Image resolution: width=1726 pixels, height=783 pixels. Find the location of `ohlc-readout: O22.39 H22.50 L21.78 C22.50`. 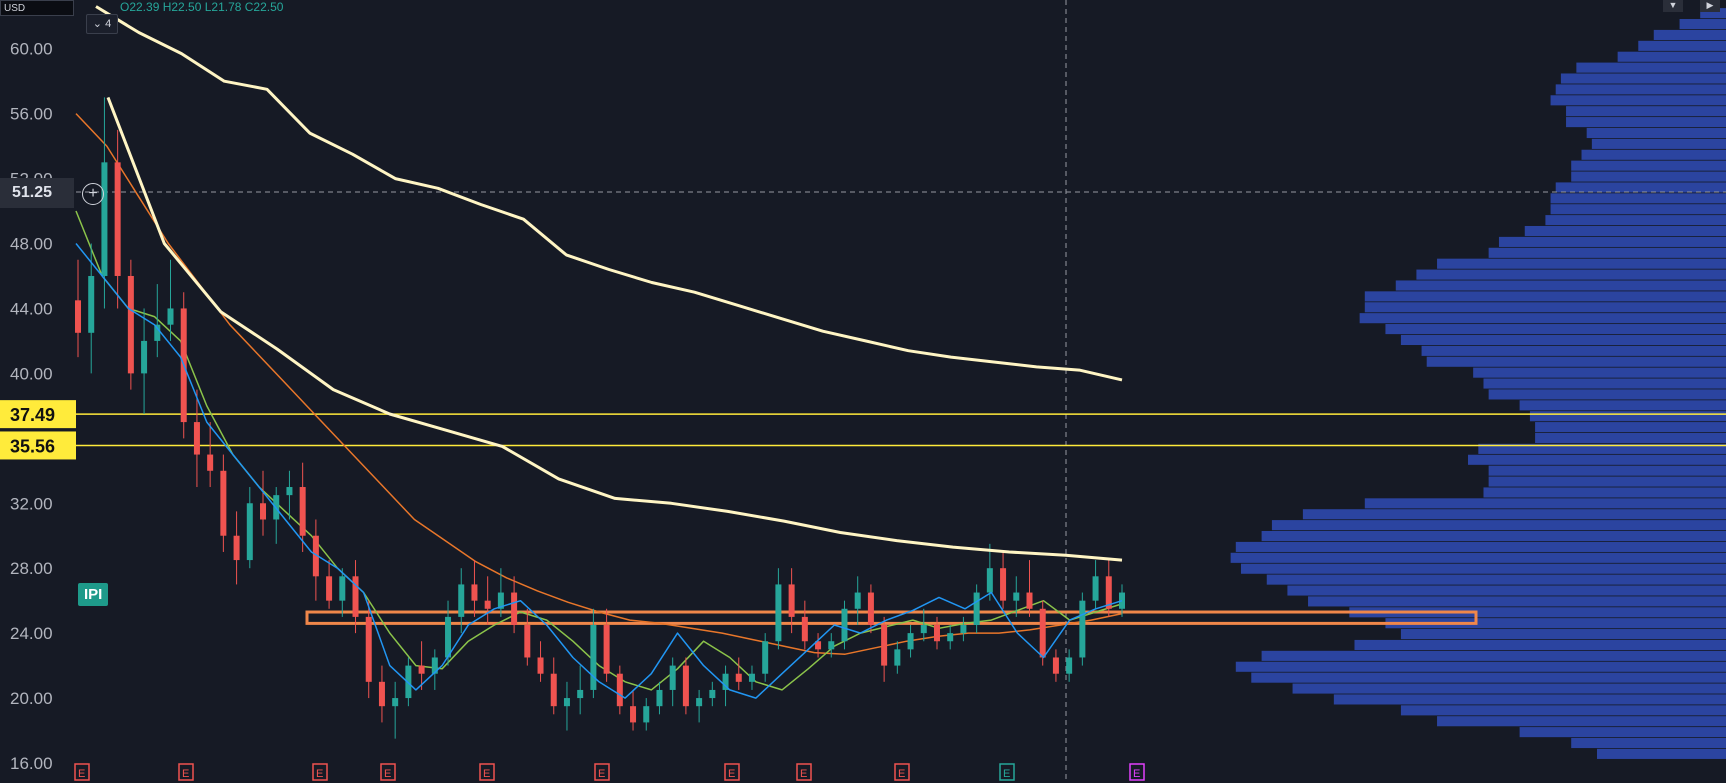

ohlc-readout: O22.39 H22.50 L21.78 C22.50 is located at coordinates (202, 7).